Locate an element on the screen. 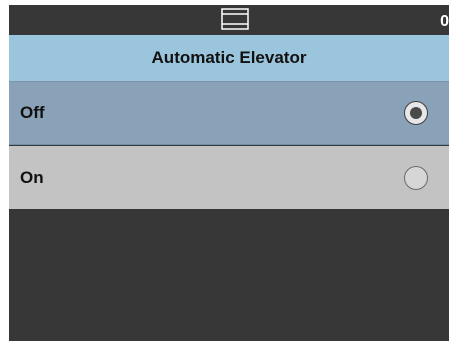  option-on-label: On is located at coordinates (32, 177).